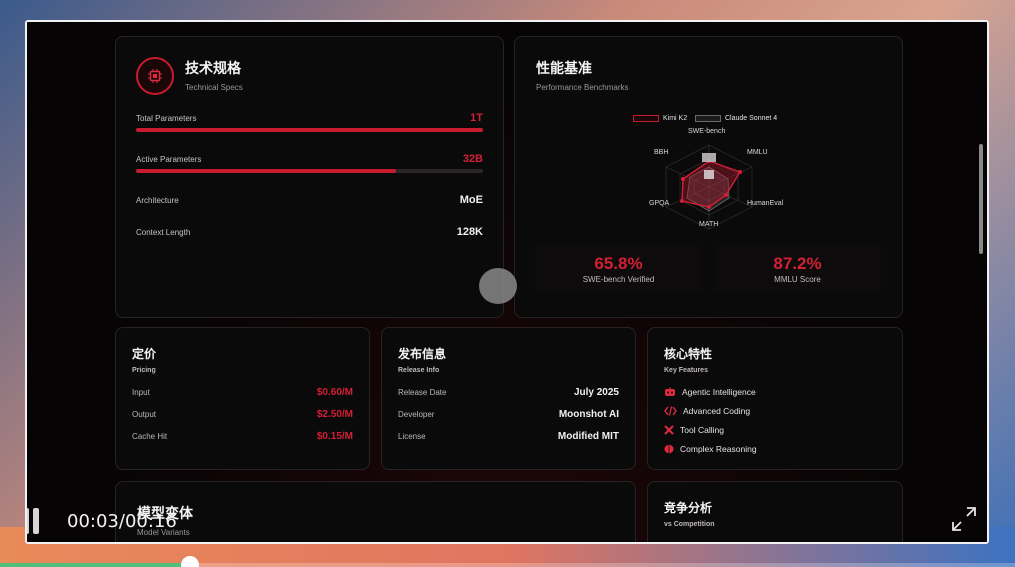  I want to click on features-title: 核心特性, so click(688, 354).